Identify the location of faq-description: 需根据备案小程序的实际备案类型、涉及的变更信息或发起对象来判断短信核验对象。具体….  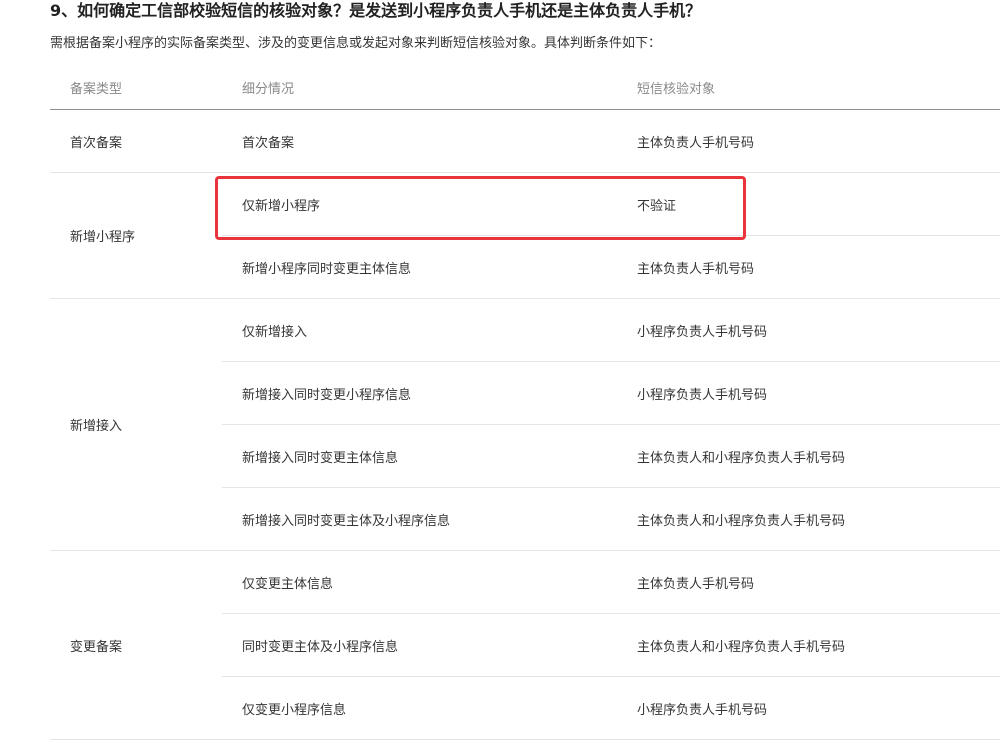
(356, 43).